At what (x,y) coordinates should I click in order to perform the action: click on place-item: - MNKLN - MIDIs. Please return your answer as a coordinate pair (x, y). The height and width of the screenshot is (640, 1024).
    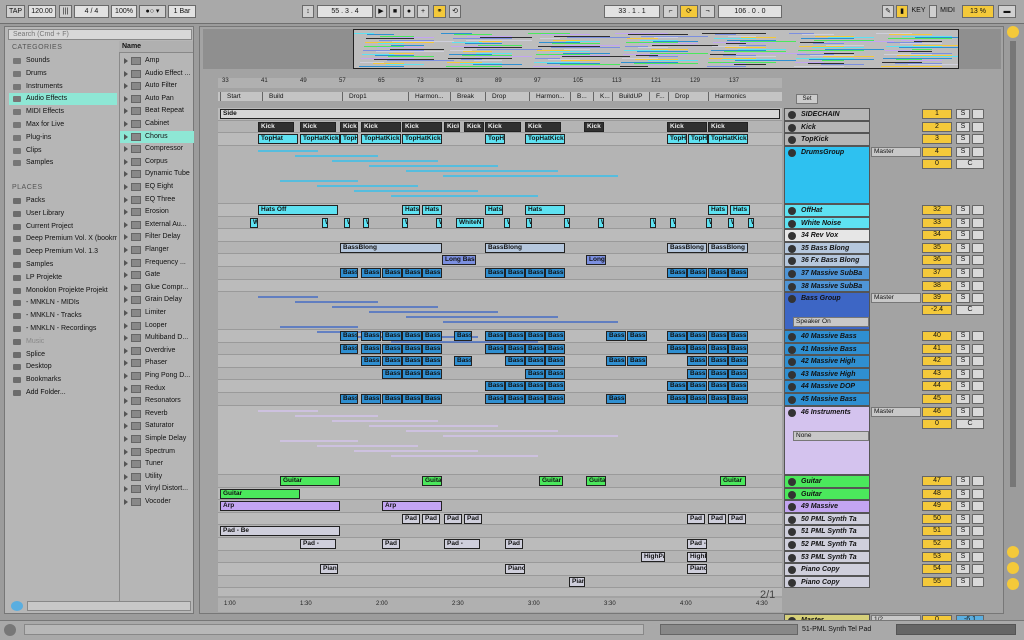
    Looking at the image, I should click on (63, 303).